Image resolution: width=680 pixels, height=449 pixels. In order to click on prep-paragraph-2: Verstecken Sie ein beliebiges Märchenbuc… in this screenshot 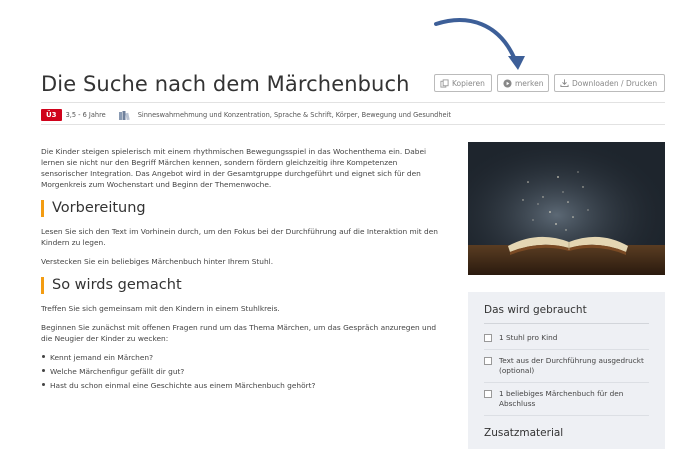, I will do `click(157, 261)`.